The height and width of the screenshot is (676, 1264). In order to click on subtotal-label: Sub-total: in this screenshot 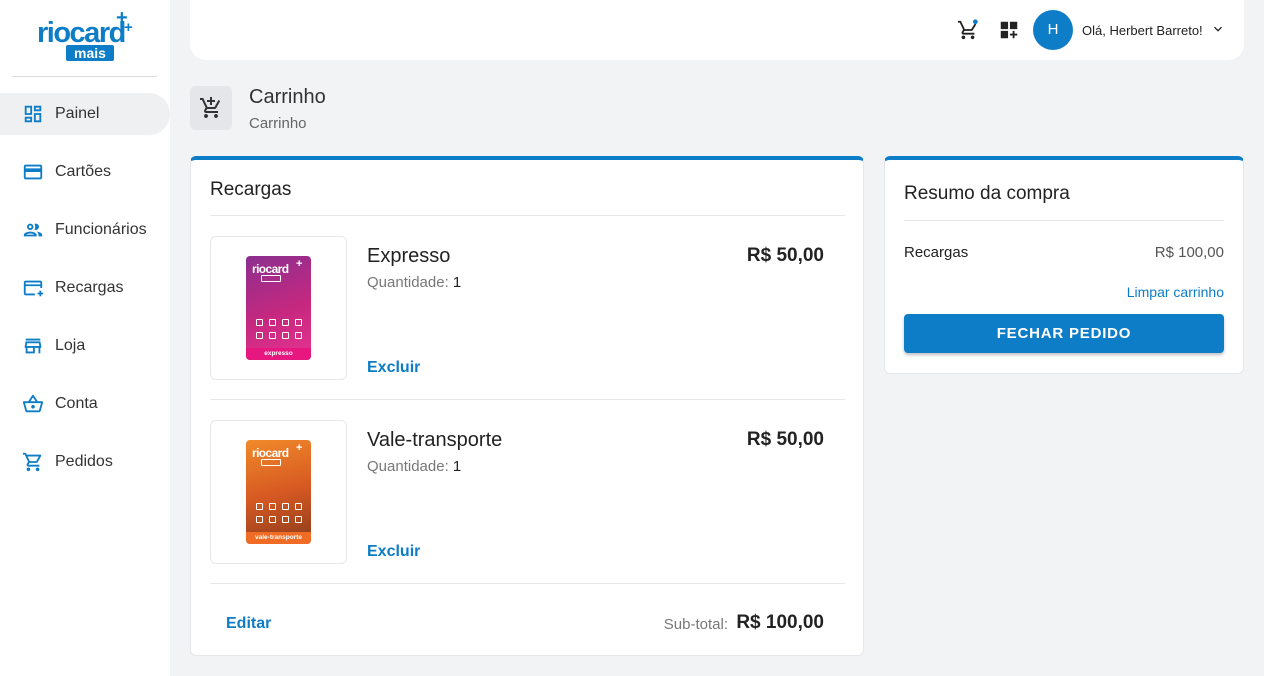, I will do `click(695, 624)`.